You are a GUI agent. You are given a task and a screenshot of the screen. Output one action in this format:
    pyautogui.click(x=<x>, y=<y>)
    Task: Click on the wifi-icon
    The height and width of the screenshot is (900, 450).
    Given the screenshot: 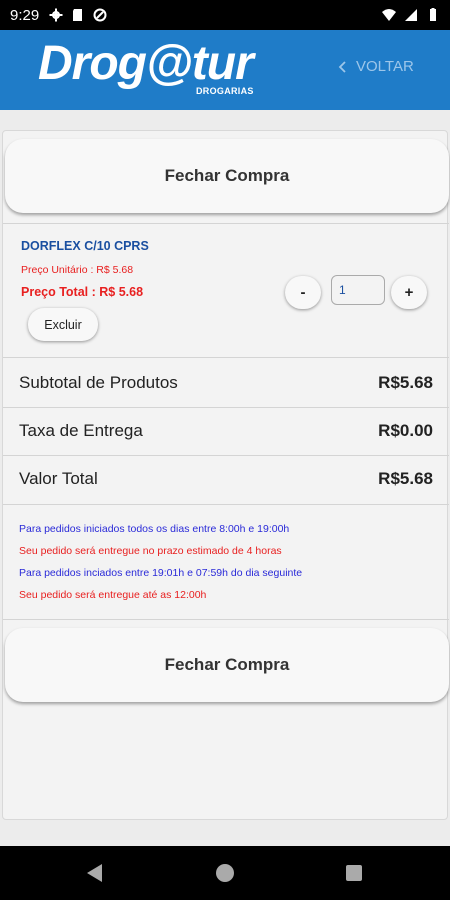 What is the action you would take?
    pyautogui.click(x=389, y=15)
    